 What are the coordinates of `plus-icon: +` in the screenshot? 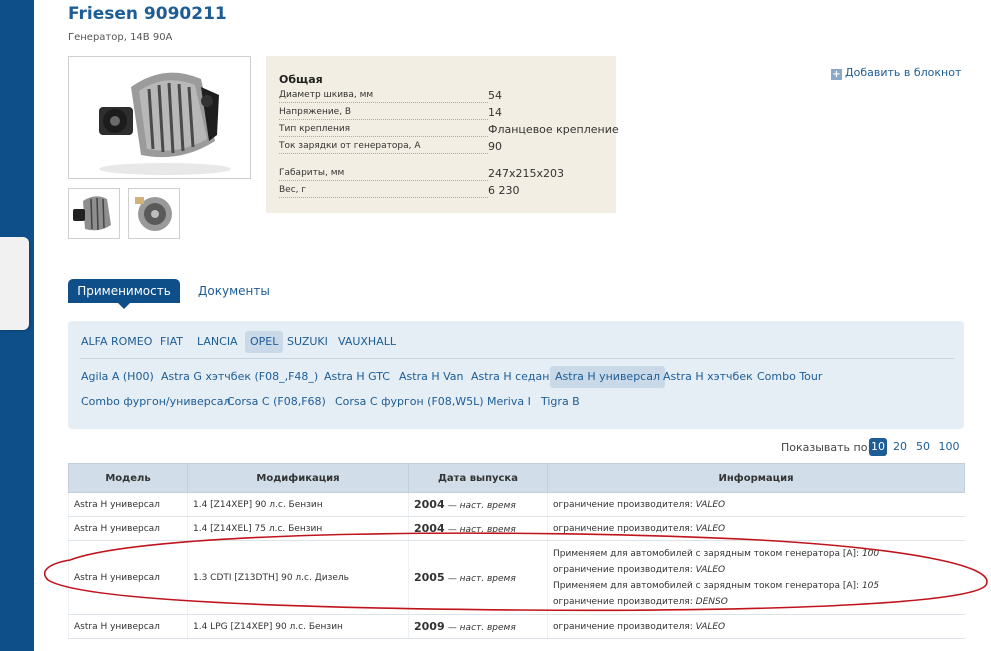 It's located at (836, 74).